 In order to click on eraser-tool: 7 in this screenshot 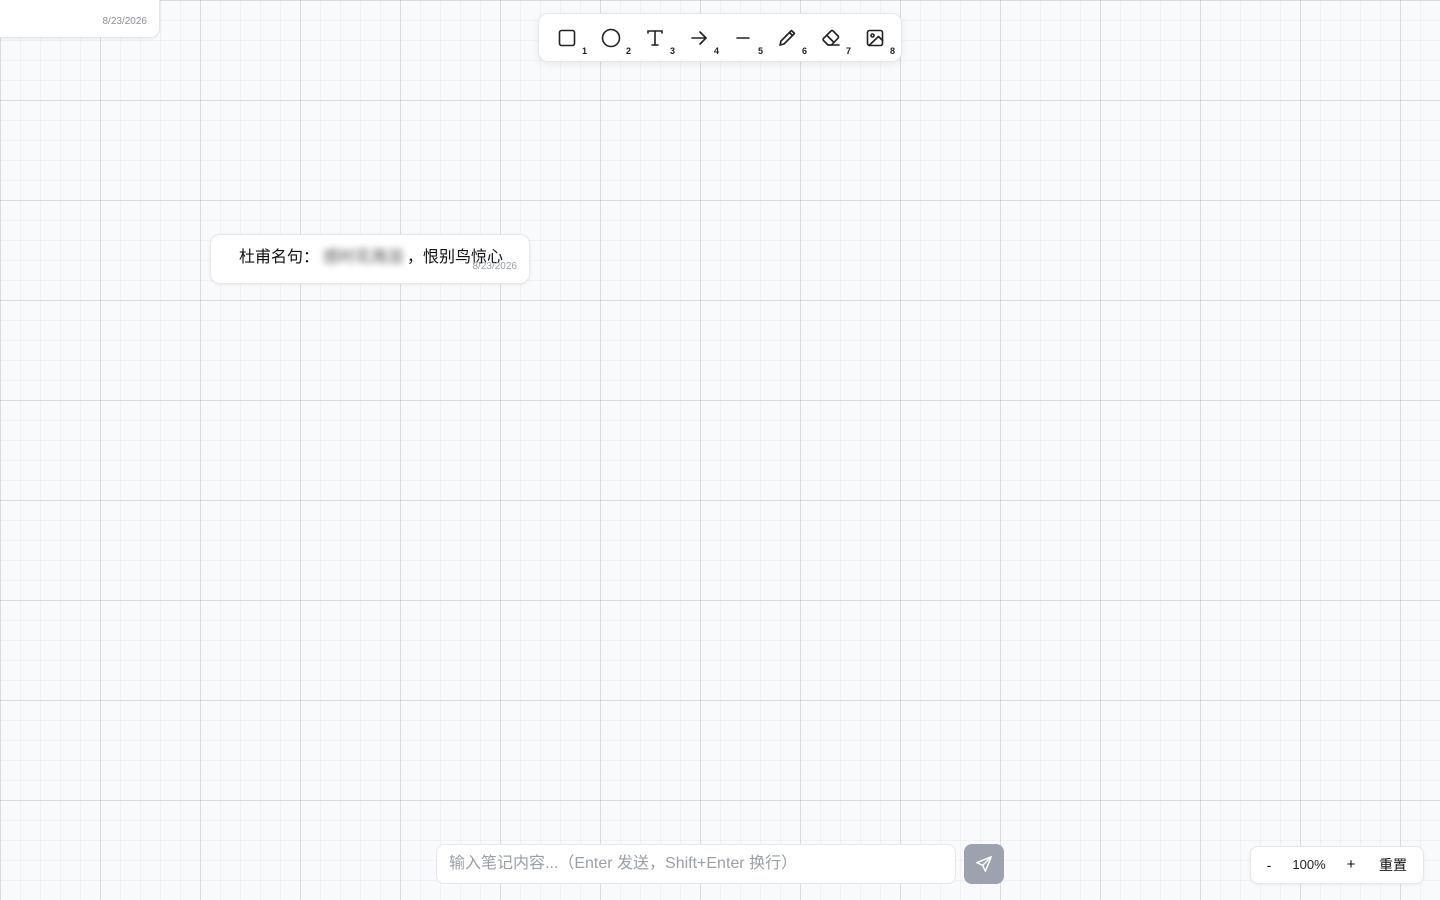, I will do `click(831, 39)`.